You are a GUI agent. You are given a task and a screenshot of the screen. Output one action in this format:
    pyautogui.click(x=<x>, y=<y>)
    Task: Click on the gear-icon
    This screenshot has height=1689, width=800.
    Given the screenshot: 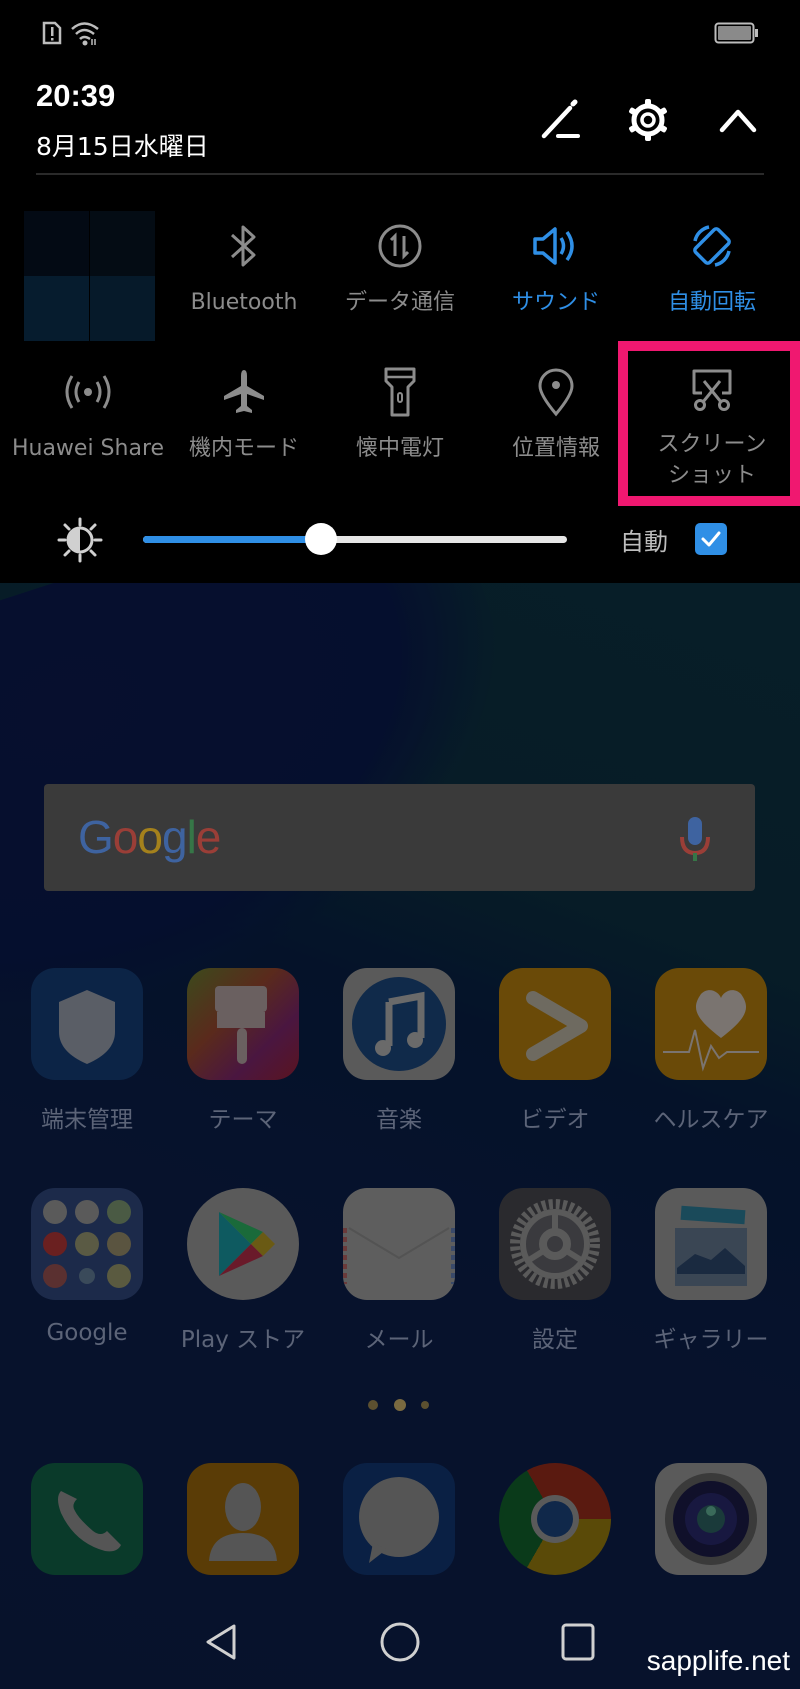 What is the action you would take?
    pyautogui.click(x=648, y=120)
    